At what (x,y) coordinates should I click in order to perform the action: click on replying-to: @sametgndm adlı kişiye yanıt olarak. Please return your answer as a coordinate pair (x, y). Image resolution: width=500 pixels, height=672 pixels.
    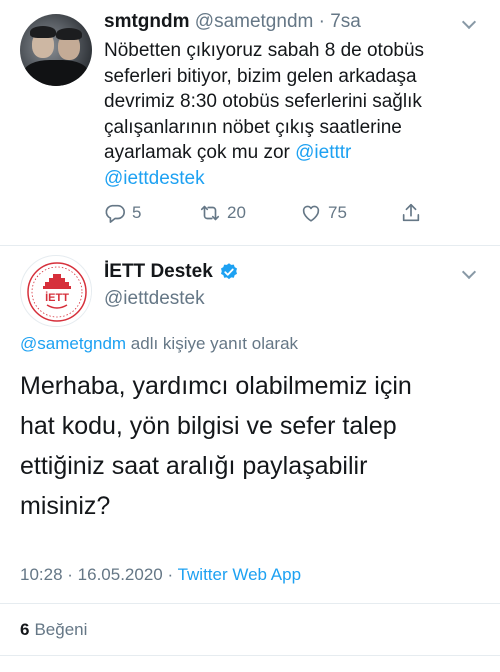
    Looking at the image, I should click on (159, 344).